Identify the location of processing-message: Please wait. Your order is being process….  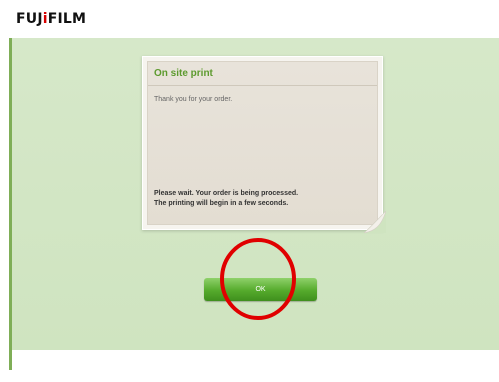
(226, 199).